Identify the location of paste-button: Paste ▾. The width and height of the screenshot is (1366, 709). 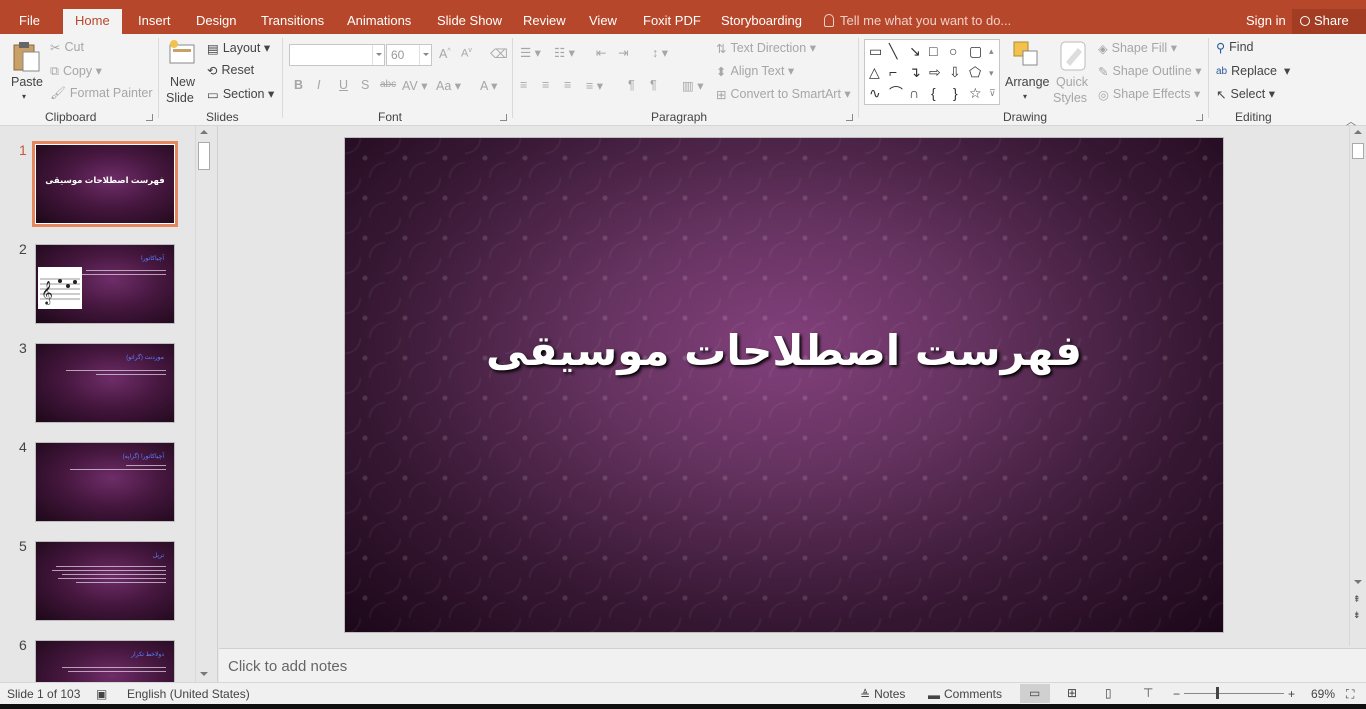
(26, 73).